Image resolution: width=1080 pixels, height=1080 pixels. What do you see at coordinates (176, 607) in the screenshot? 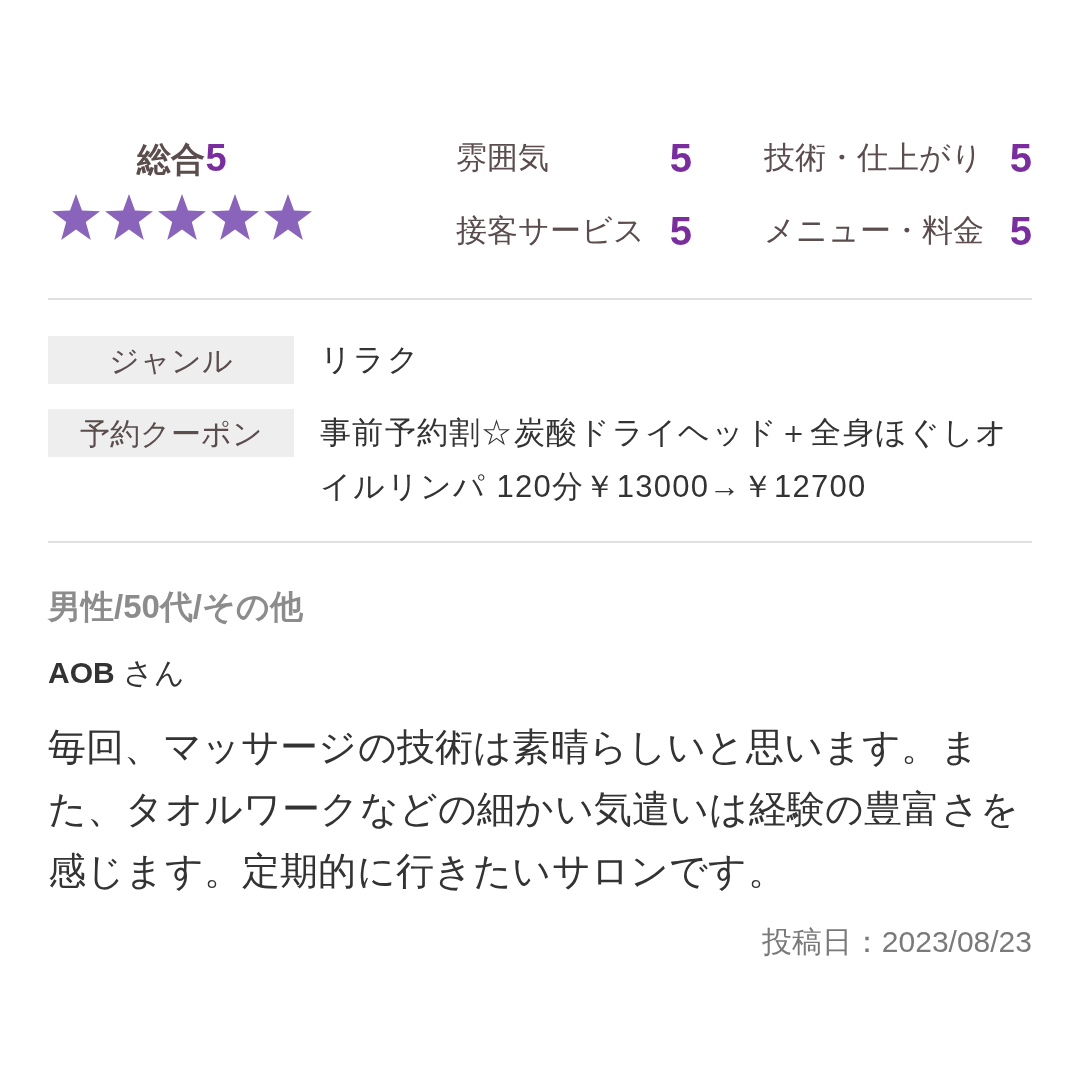
I see `reviewer-profile: 男性/50代/その他` at bounding box center [176, 607].